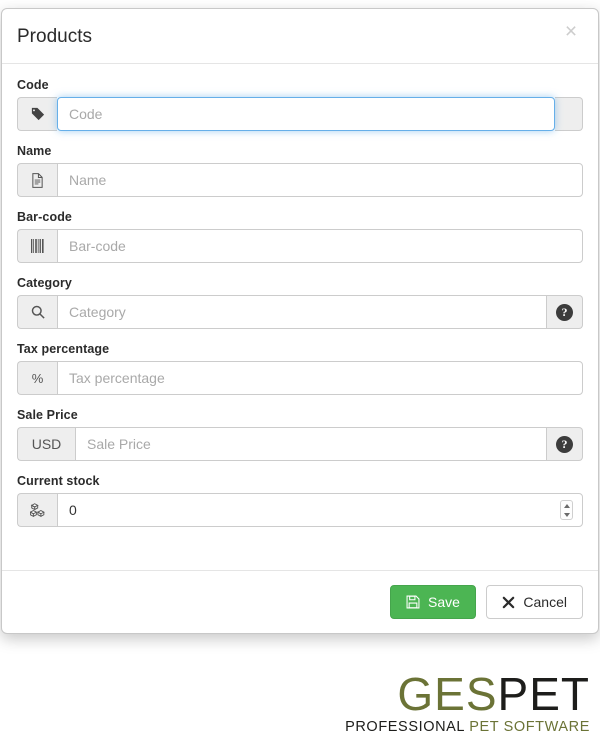 The height and width of the screenshot is (748, 600). What do you see at coordinates (405, 727) in the screenshot?
I see `logo-tagline-professional: PROFESSIONAL` at bounding box center [405, 727].